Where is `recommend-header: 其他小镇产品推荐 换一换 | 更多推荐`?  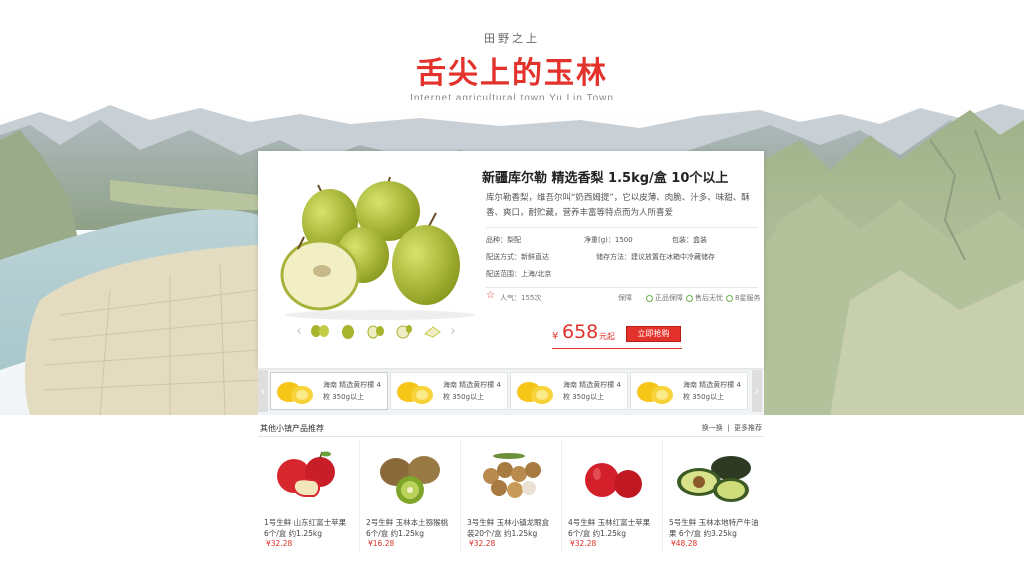 recommend-header: 其他小镇产品推荐 换一换 | 更多推荐 is located at coordinates (511, 428).